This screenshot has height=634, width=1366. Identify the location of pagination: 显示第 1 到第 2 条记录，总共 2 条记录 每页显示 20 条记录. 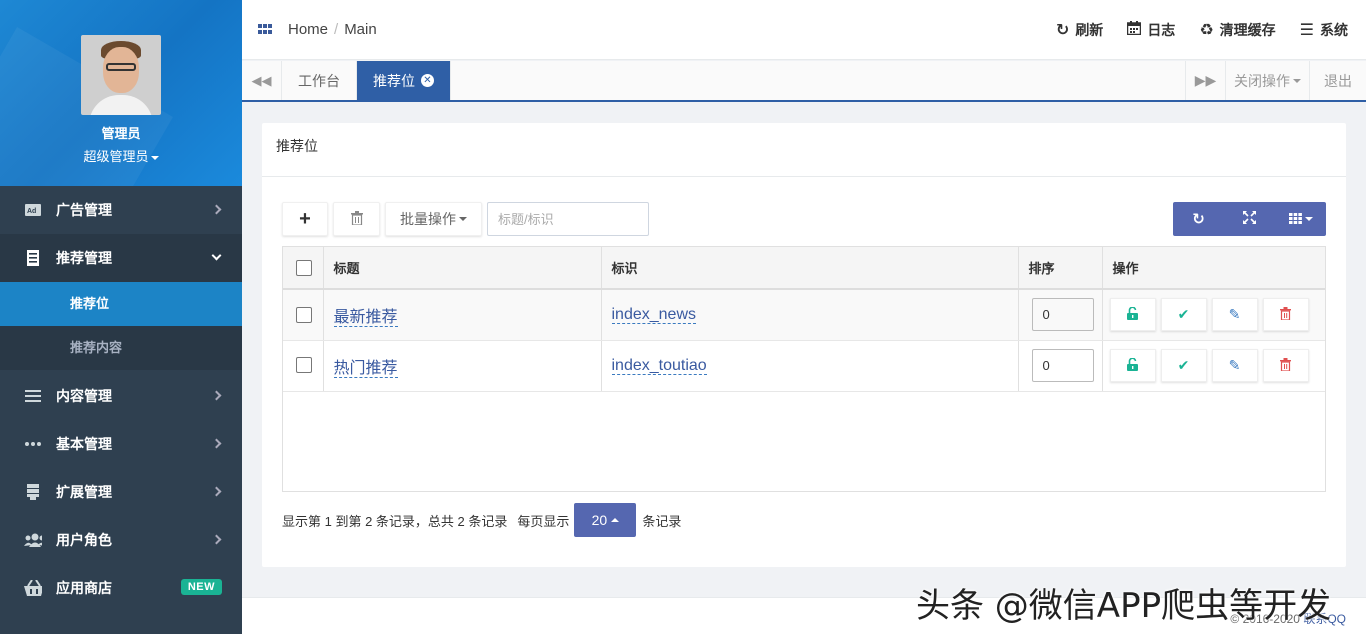
(481, 520).